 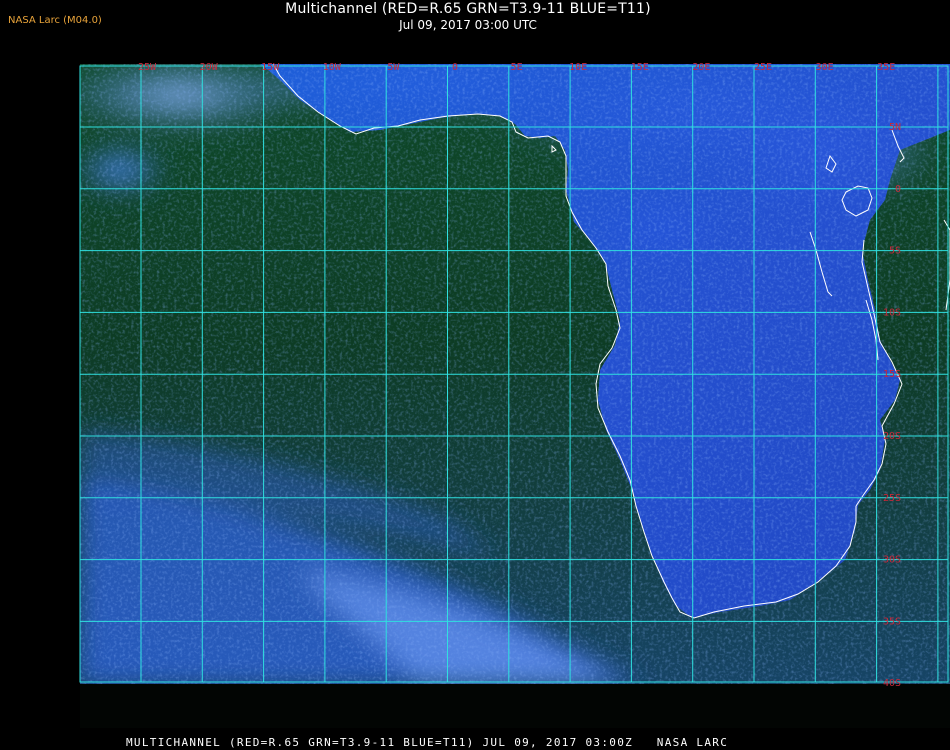 I want to click on latitude-label: 35S, so click(x=892, y=621).